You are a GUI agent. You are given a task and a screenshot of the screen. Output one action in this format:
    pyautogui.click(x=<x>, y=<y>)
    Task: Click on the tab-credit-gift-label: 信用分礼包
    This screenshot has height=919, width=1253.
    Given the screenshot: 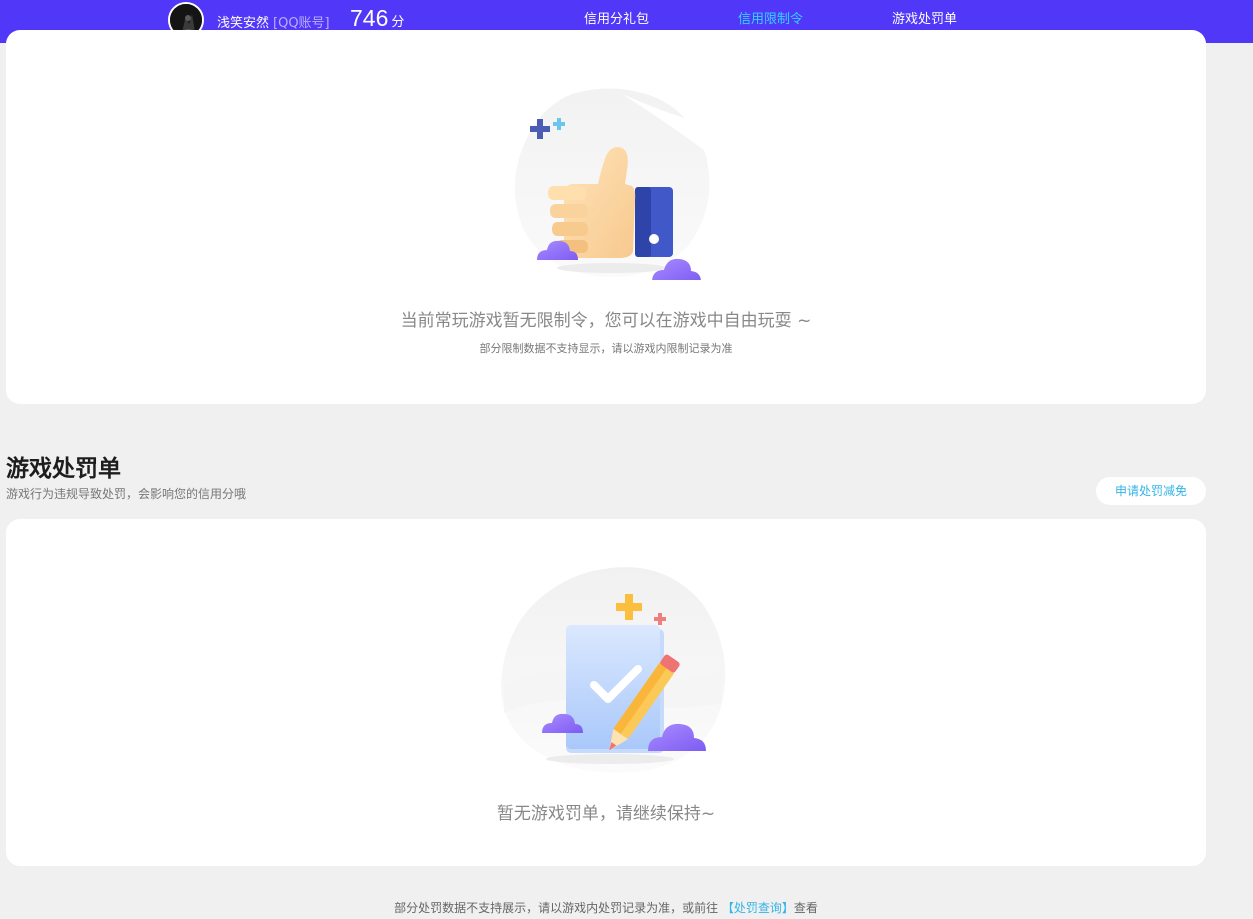 What is the action you would take?
    pyautogui.click(x=617, y=19)
    